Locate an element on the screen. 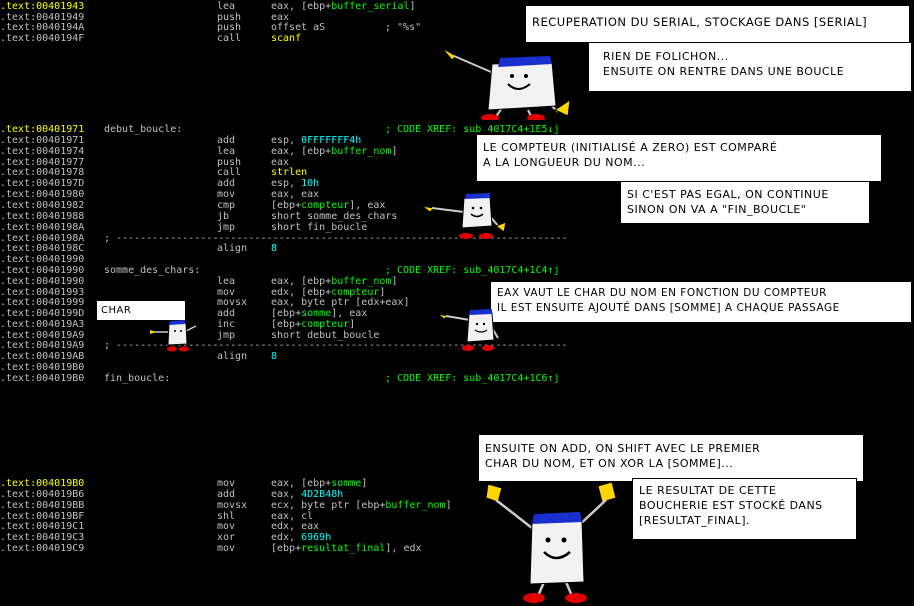 This screenshot has height=606, width=914. address: .text:004019A9 is located at coordinates (42, 345).